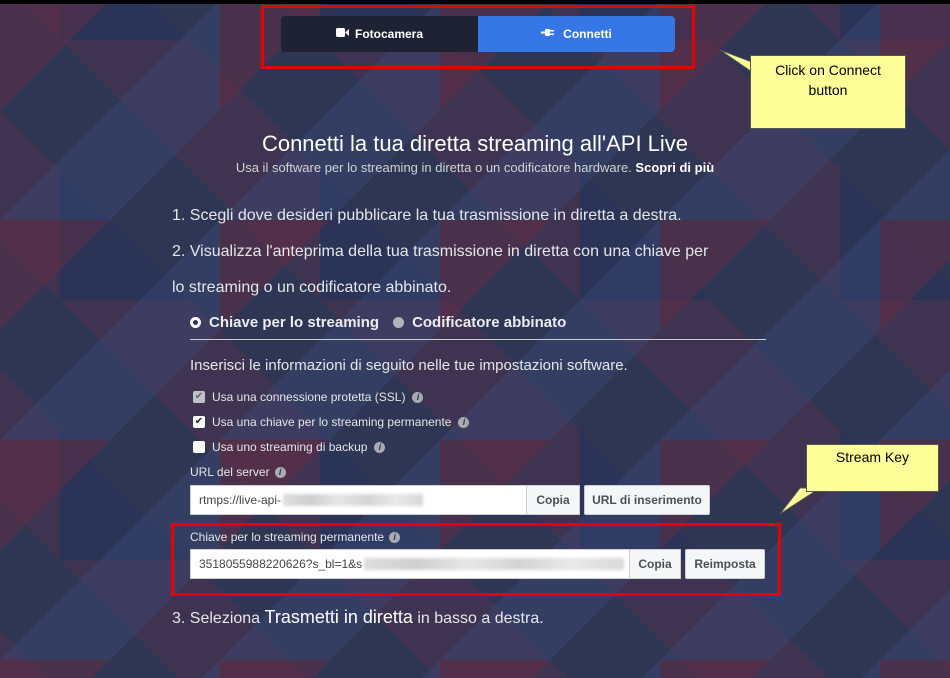 This screenshot has height=678, width=950. Describe the element at coordinates (735, 61) in the screenshot. I see `connect-callout-tail` at that location.